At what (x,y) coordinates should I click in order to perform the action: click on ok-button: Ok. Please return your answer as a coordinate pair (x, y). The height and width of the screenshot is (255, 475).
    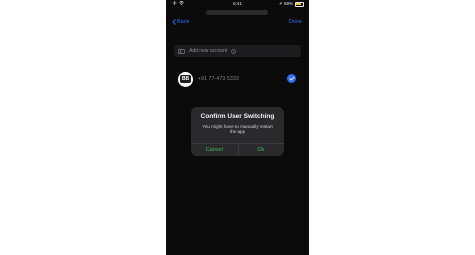
    Looking at the image, I should click on (261, 150).